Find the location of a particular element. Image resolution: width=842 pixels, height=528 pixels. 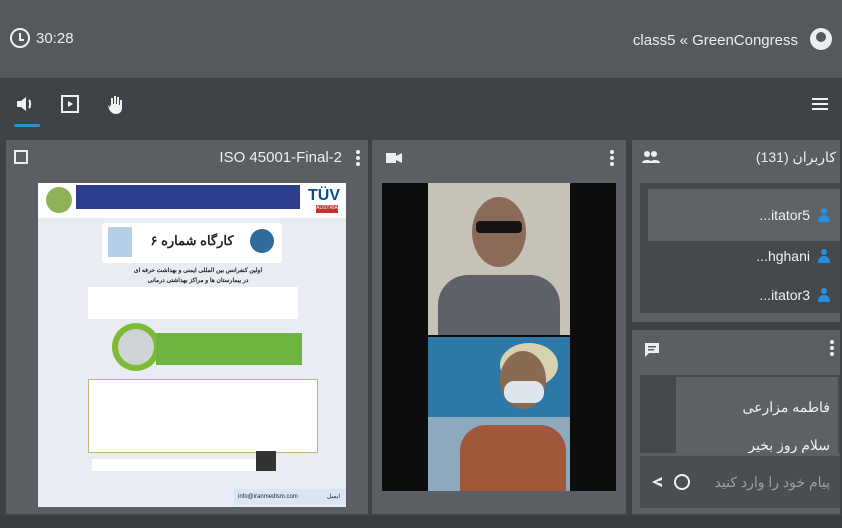

chat-header is located at coordinates (736, 348).